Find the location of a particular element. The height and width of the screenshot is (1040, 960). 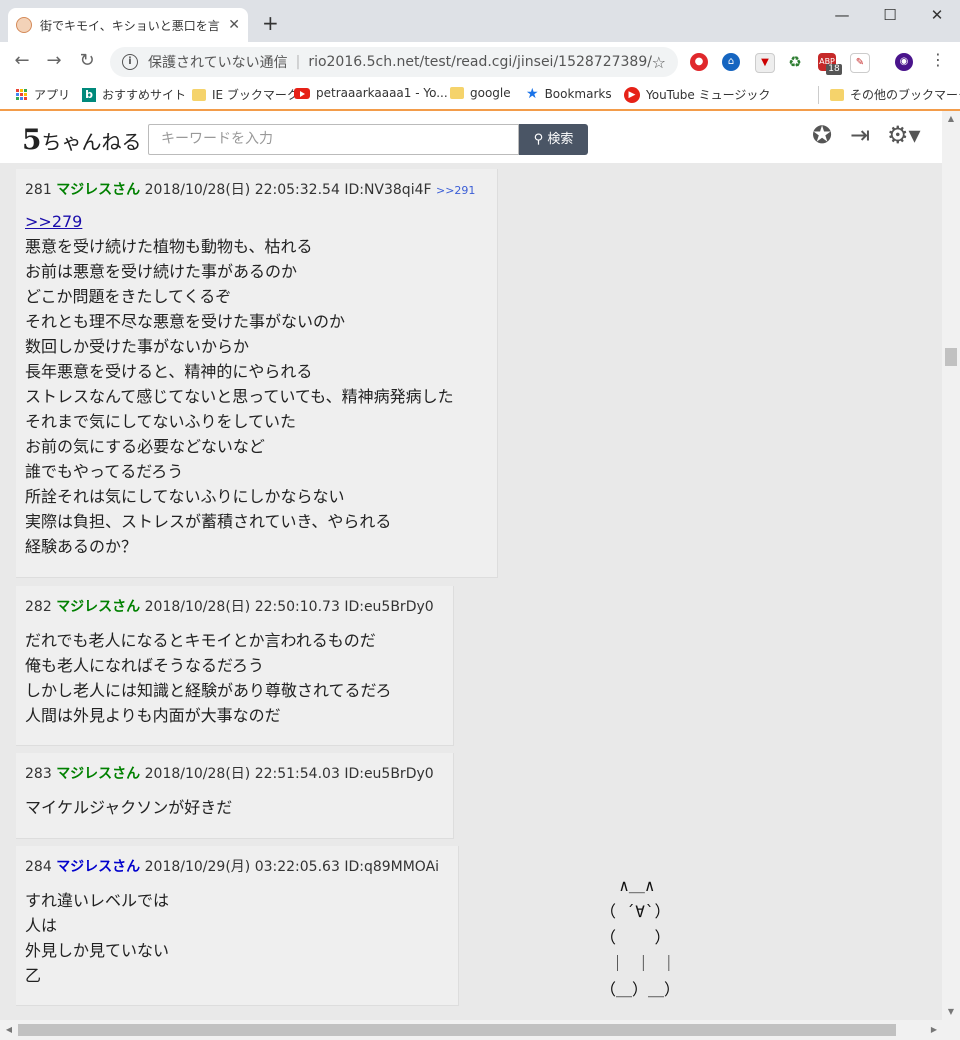

browser-tab: 街でキモイ、キショいと悪口を言われる ✕ is located at coordinates (128, 25).